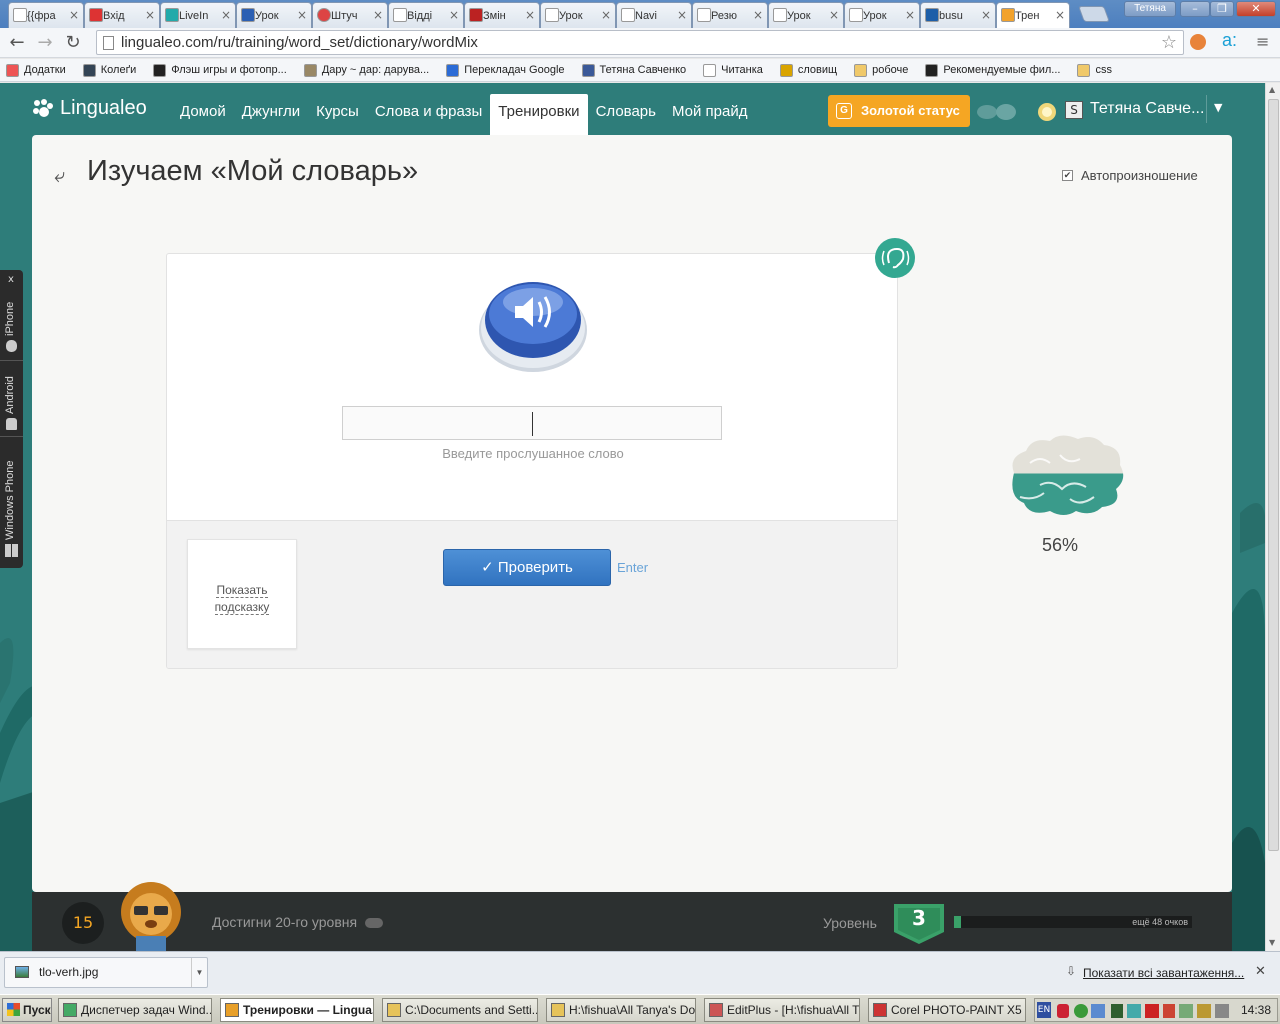  What do you see at coordinates (10, 501) in the screenshot?
I see `widget-windows-phone-label: Windows Phone` at bounding box center [10, 501].